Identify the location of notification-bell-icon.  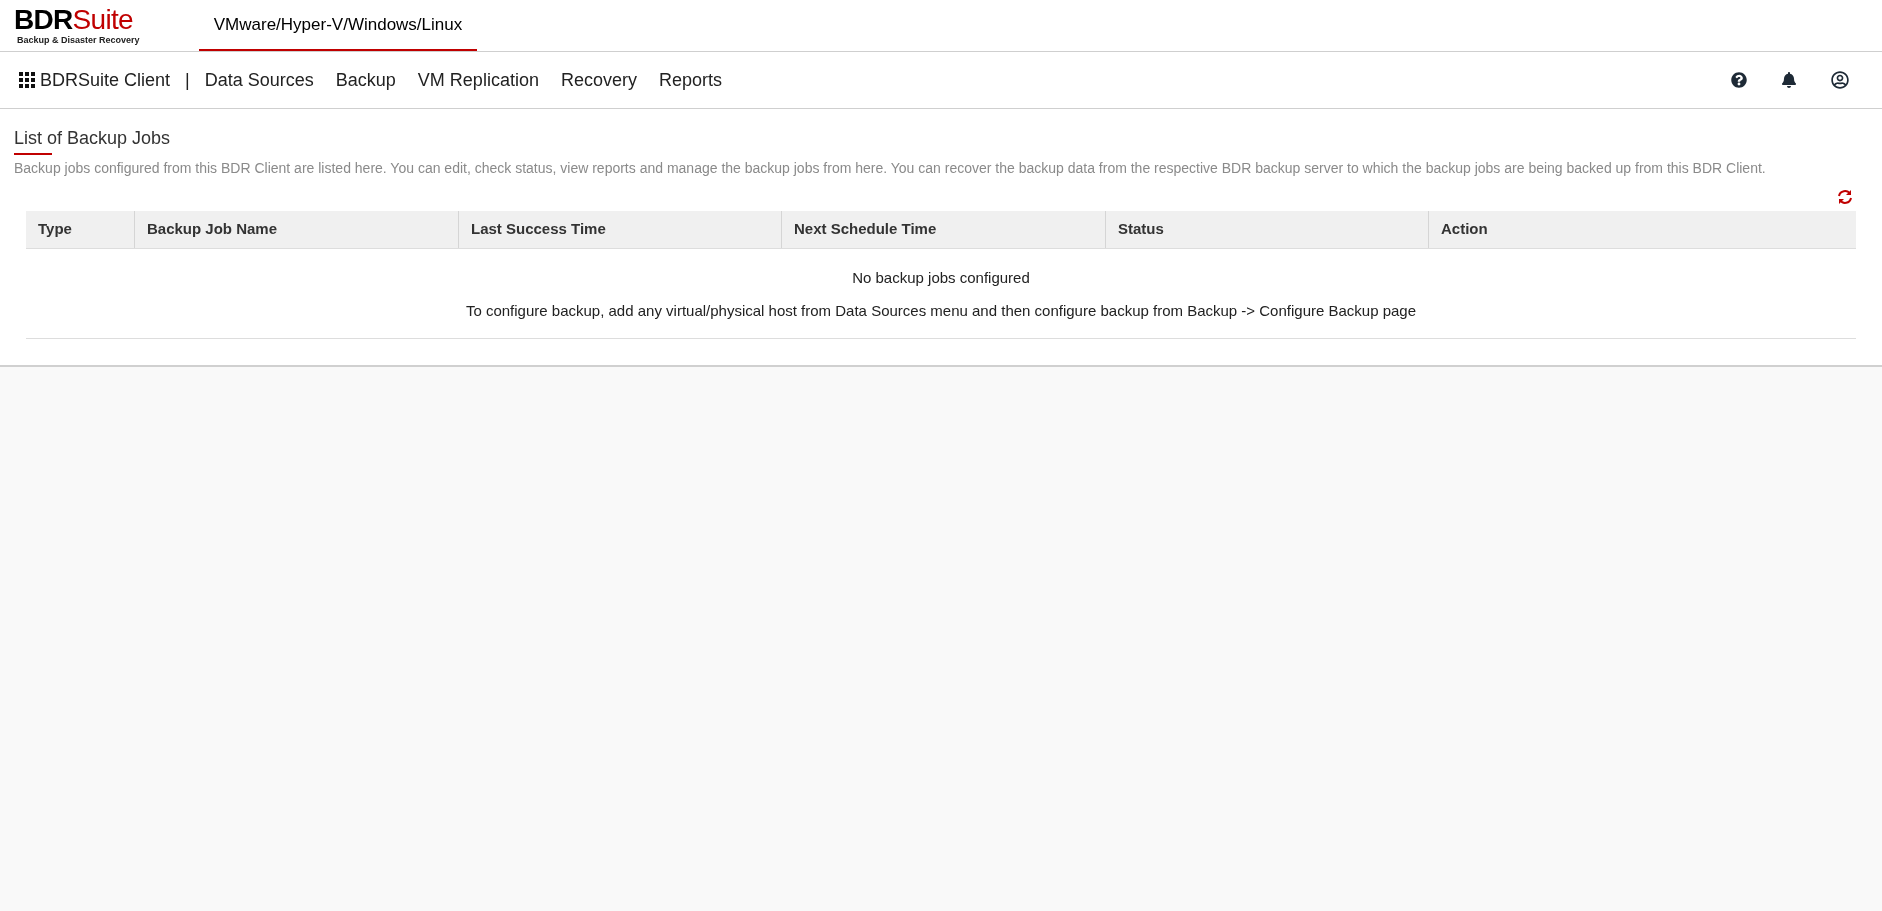
(1789, 80).